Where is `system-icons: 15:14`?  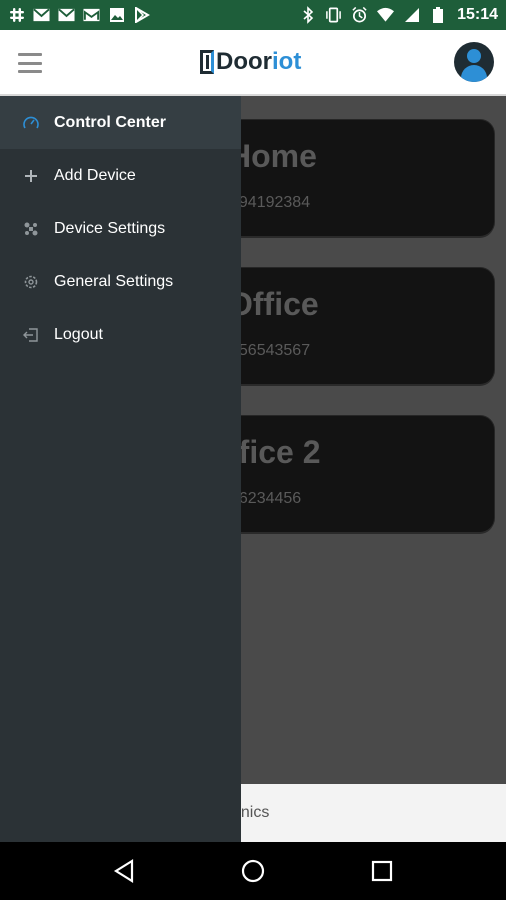 system-icons: 15:14 is located at coordinates (398, 15).